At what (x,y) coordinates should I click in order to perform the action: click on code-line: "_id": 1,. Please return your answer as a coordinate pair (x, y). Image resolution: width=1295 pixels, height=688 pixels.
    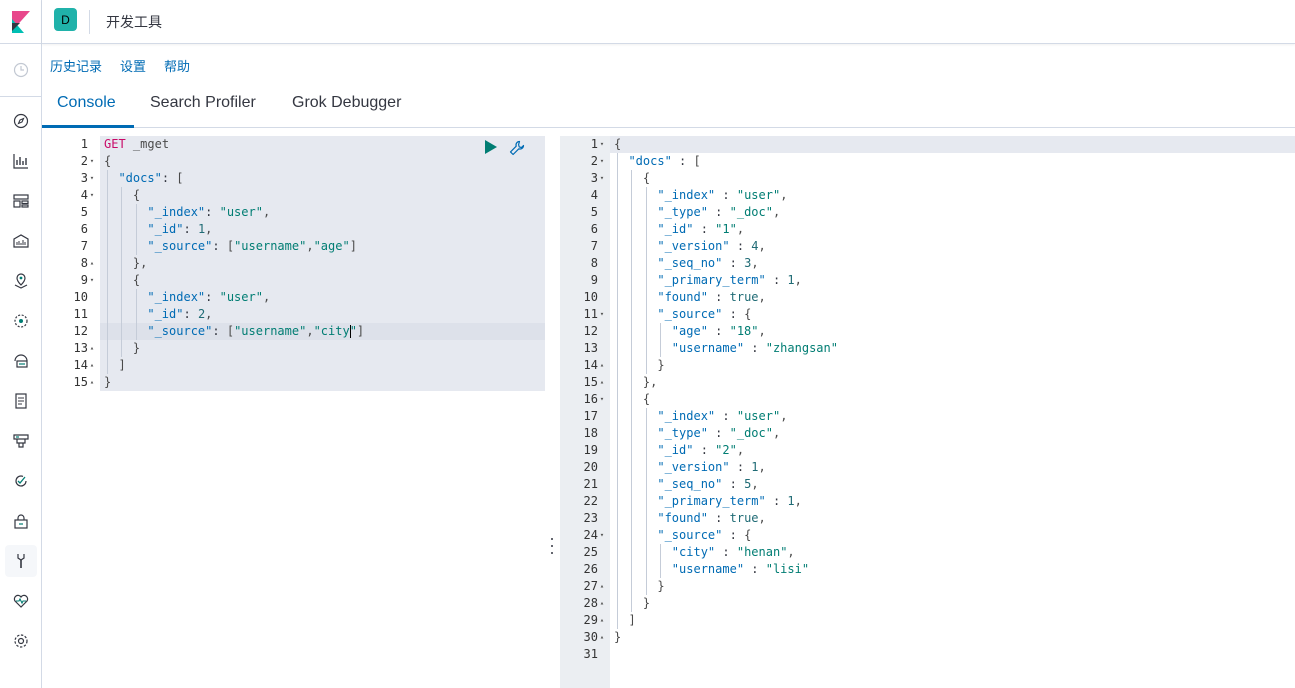
    Looking at the image, I should click on (158, 229).